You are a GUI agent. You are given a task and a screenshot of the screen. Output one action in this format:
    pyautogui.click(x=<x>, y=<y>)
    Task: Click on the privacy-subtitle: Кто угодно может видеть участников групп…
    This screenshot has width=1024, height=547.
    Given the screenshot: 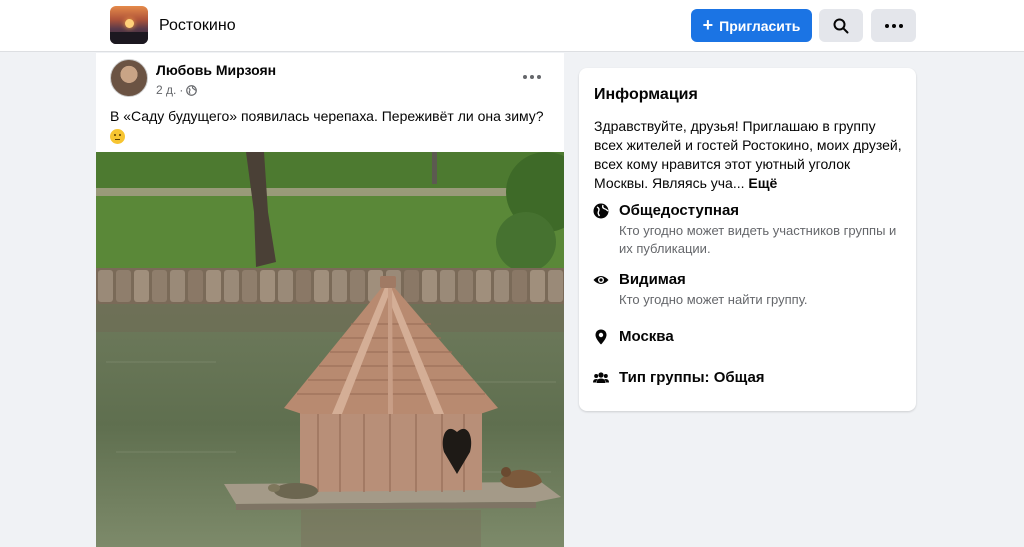 What is the action you would take?
    pyautogui.click(x=758, y=239)
    